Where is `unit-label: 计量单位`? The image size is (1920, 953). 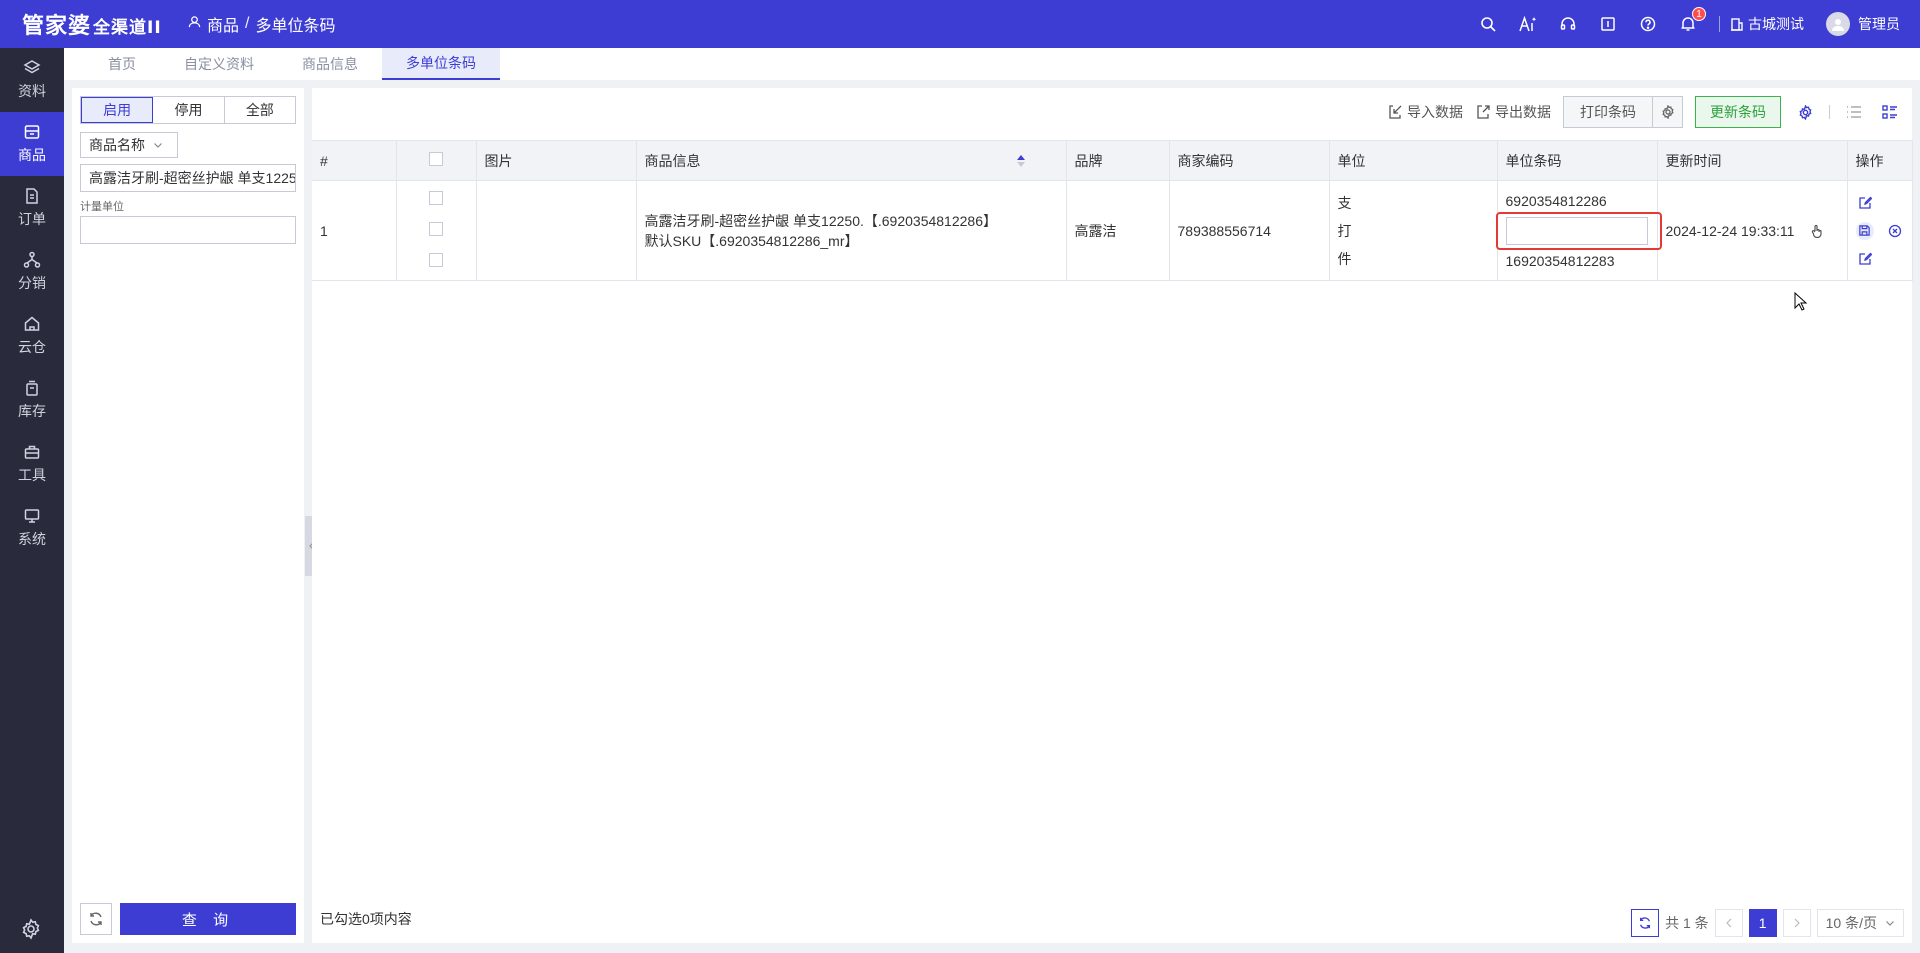 unit-label: 计量单位 is located at coordinates (102, 207).